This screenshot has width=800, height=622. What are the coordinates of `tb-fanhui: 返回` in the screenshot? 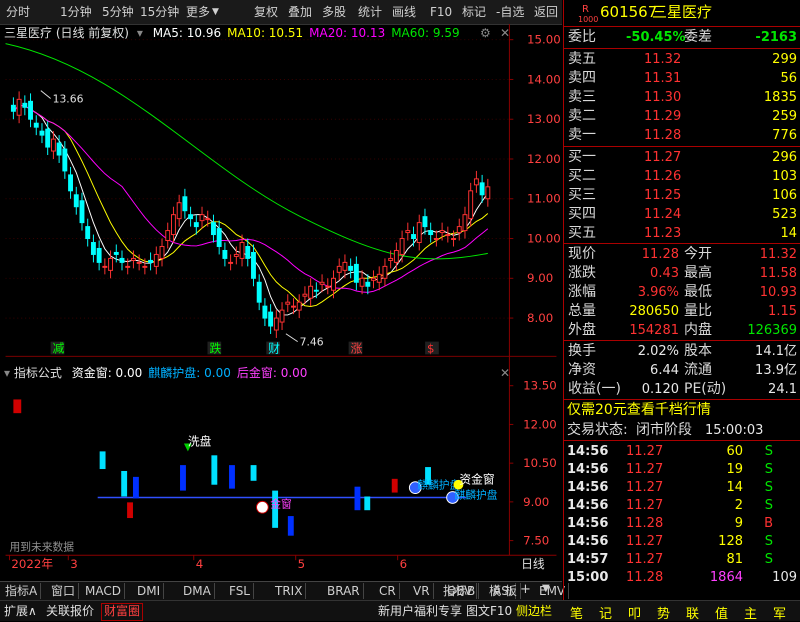 It's located at (546, 12).